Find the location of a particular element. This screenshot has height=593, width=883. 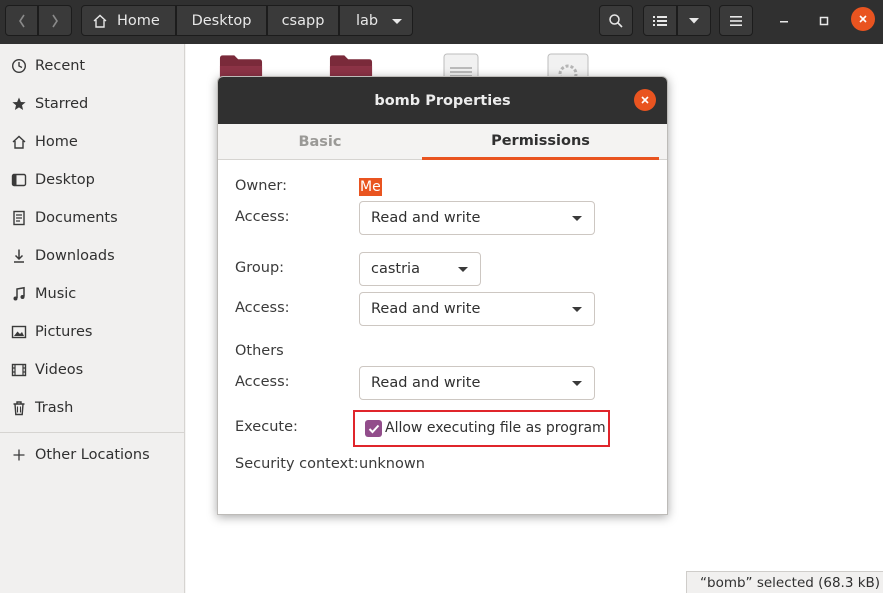

execute-highlight-box: Allow executing file as program is located at coordinates (481, 428).